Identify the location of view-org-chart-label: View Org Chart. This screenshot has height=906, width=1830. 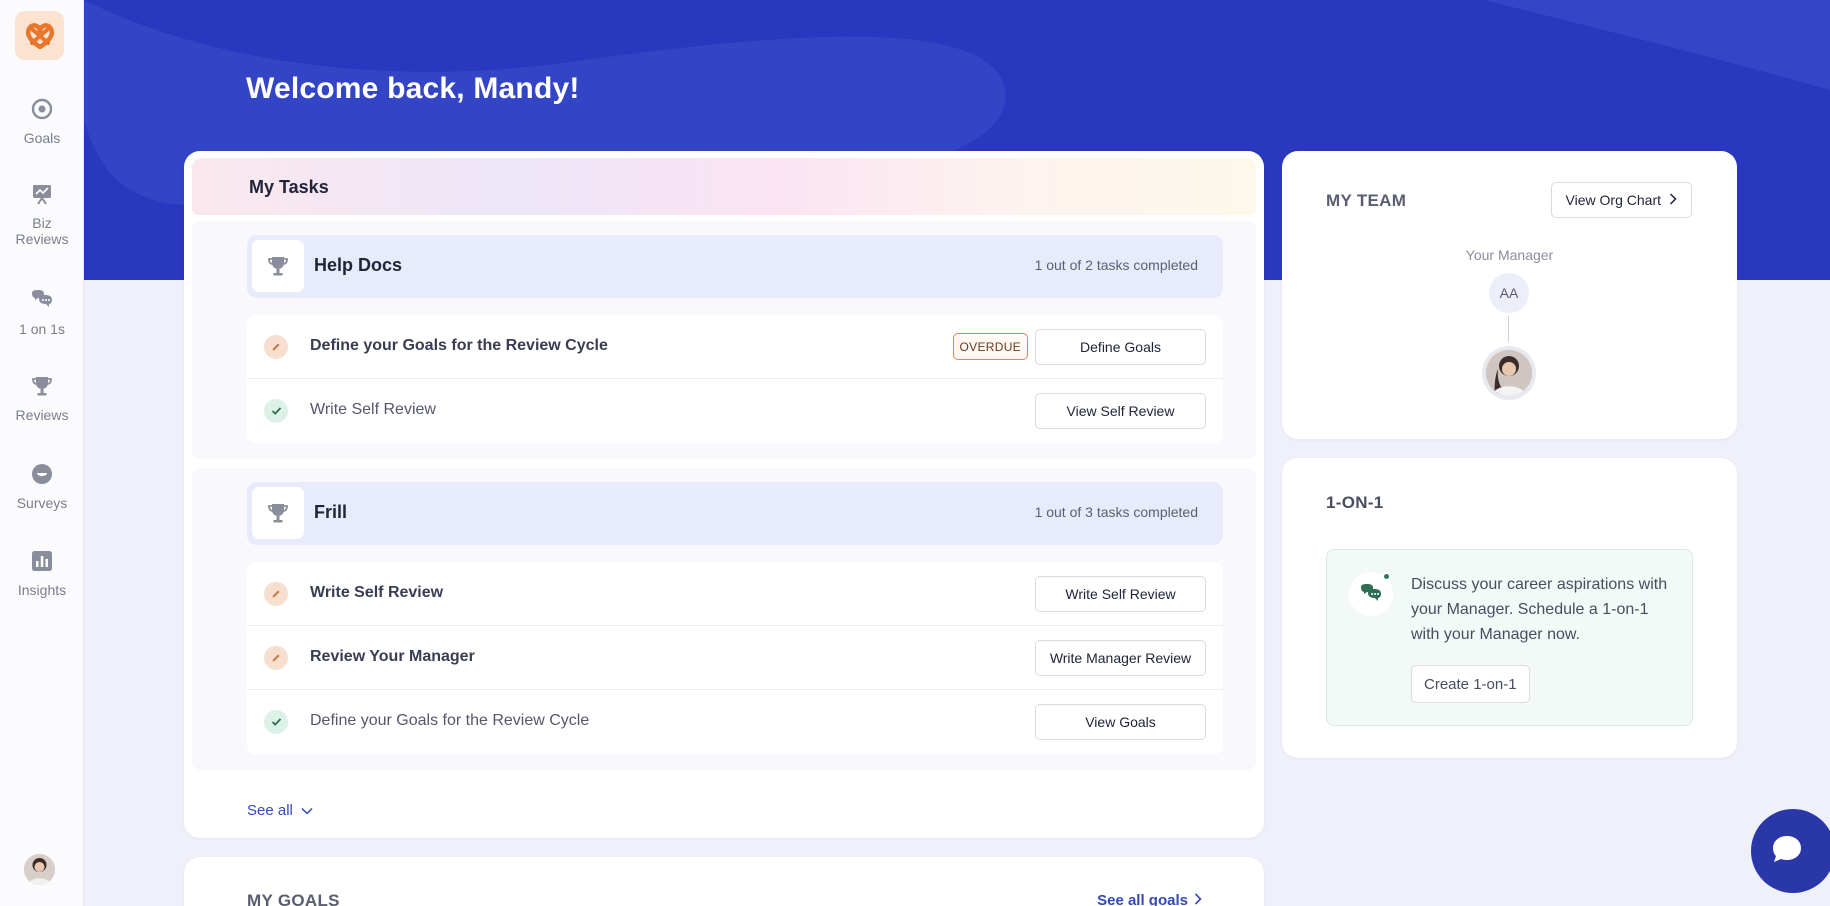
(1613, 200).